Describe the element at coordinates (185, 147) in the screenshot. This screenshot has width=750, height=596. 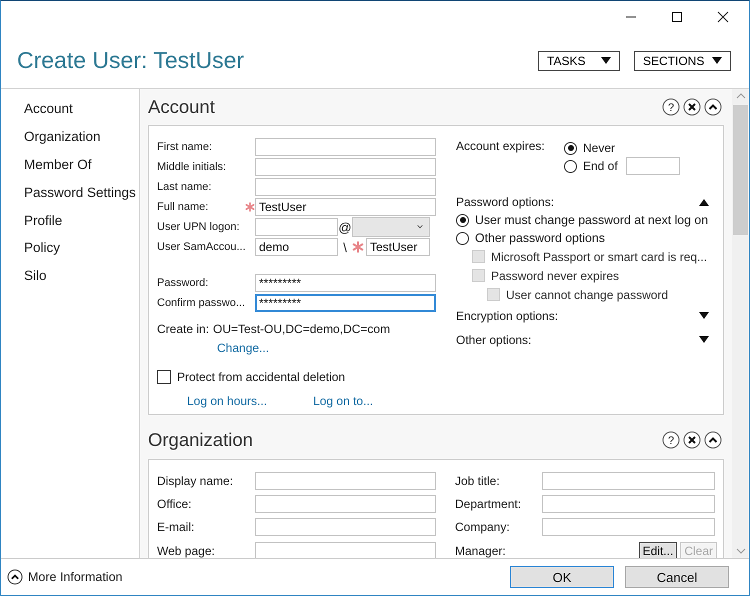
I see `field-label: First name:` at that location.